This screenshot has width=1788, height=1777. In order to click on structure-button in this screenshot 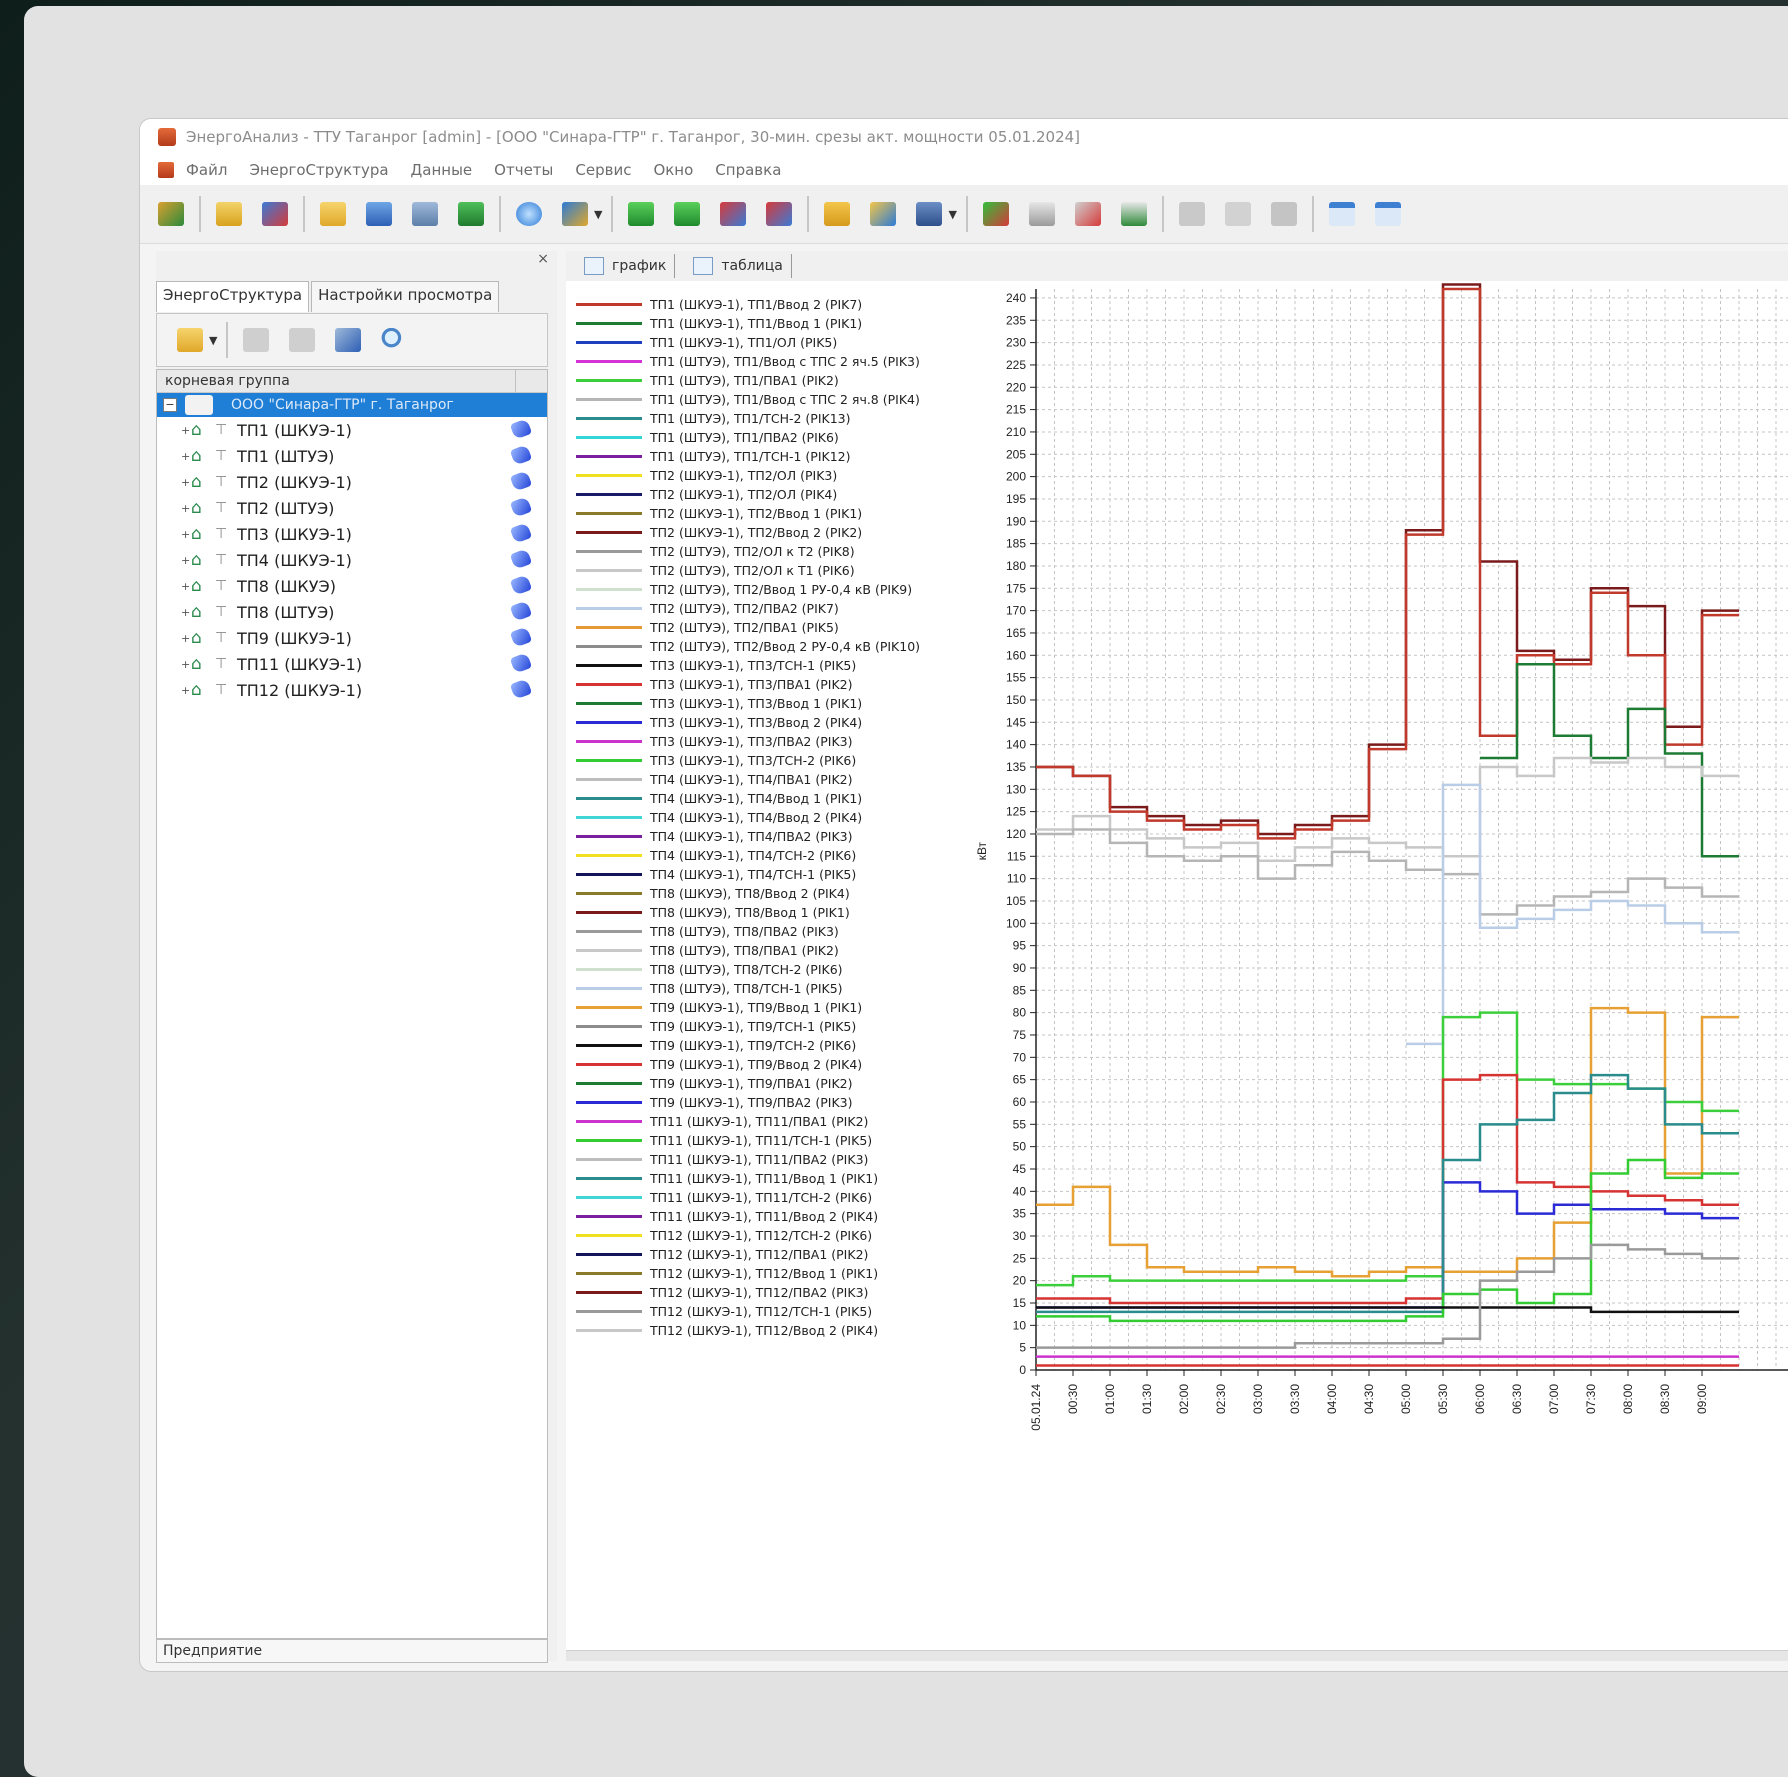, I will do `click(229, 214)`.